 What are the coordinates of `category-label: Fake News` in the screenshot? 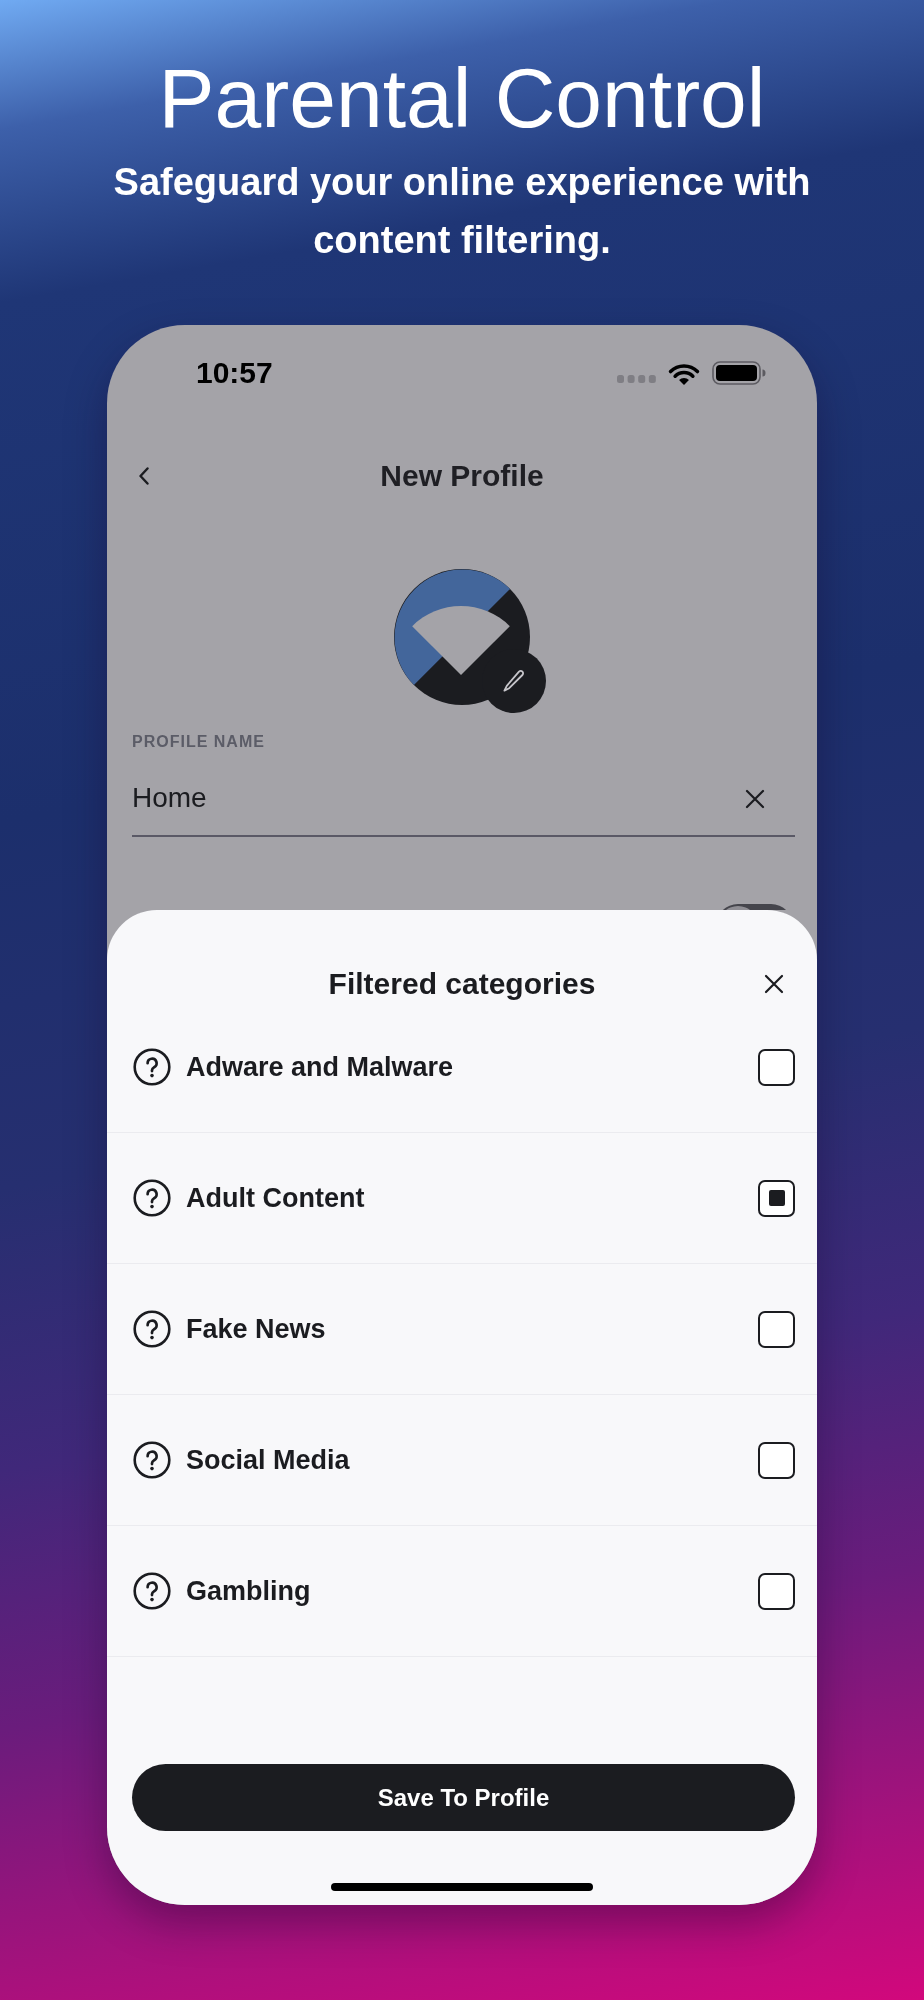 It's located at (256, 1329).